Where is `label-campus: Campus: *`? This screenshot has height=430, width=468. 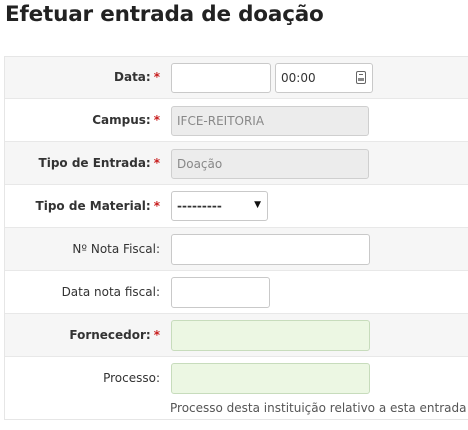 label-campus: Campus: * is located at coordinates (126, 120).